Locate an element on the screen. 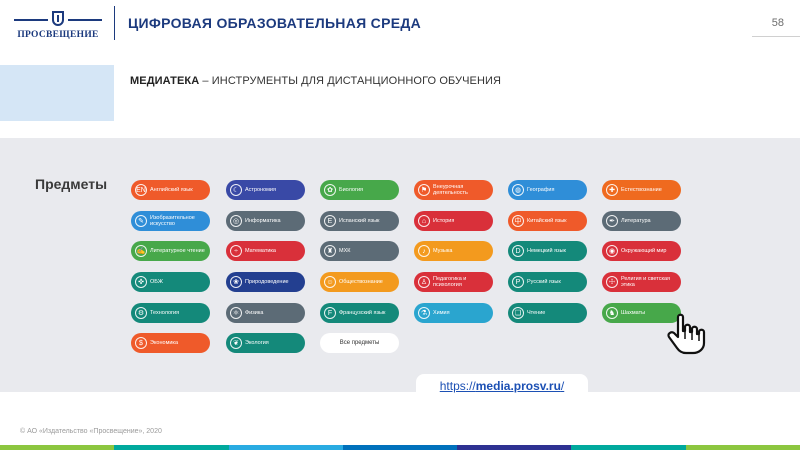 Image resolution: width=800 pixels, height=450 pixels. subject-button: ✎ Изобразительное искусство is located at coordinates (170, 221).